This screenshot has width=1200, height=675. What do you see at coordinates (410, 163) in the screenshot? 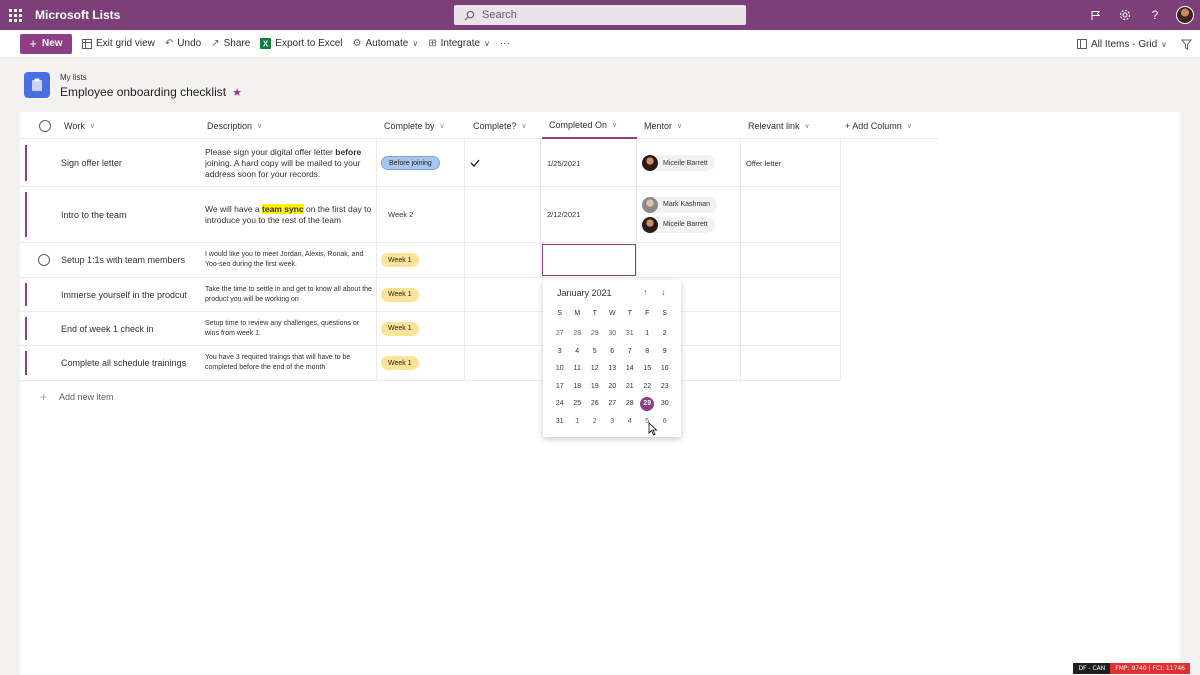
I see `complete-by-cell: Before joining` at bounding box center [410, 163].